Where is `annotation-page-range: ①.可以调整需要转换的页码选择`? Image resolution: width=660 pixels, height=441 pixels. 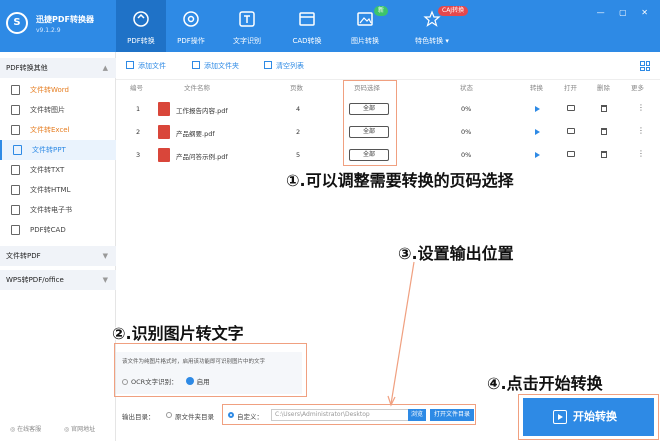 annotation-page-range: ①.可以调整需要转换的页码选择 is located at coordinates (400, 180).